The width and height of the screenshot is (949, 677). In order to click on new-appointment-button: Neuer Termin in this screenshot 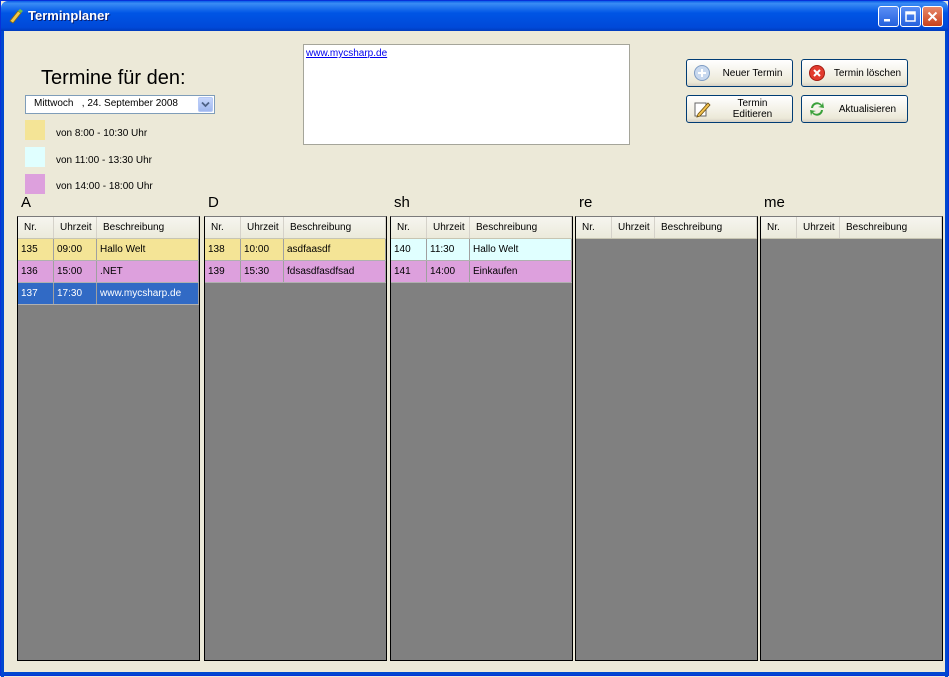, I will do `click(739, 73)`.